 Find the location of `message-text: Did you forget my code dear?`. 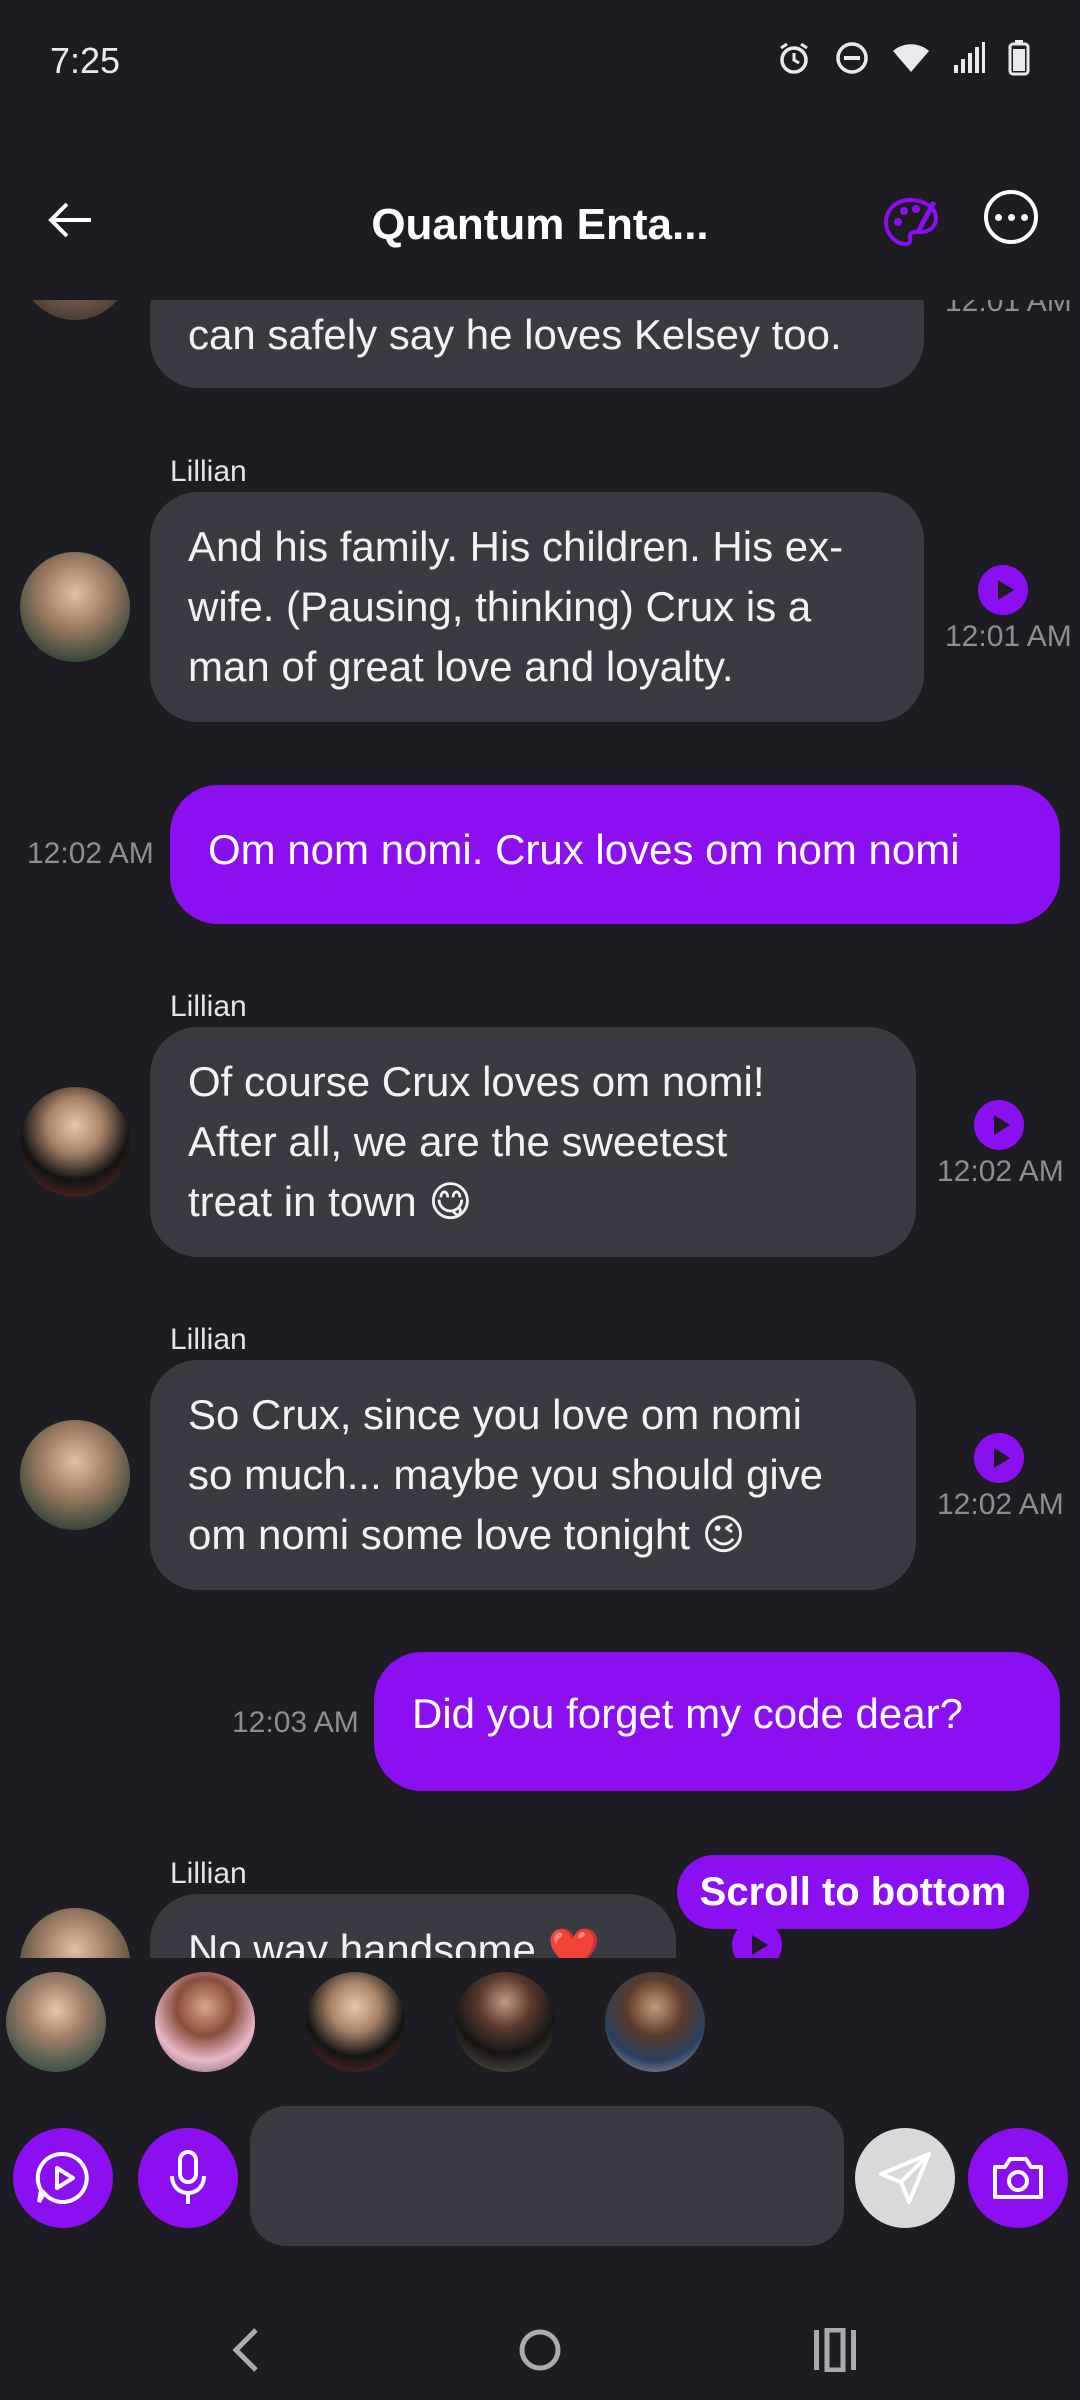

message-text: Did you forget my code dear? is located at coordinates (687, 1713).